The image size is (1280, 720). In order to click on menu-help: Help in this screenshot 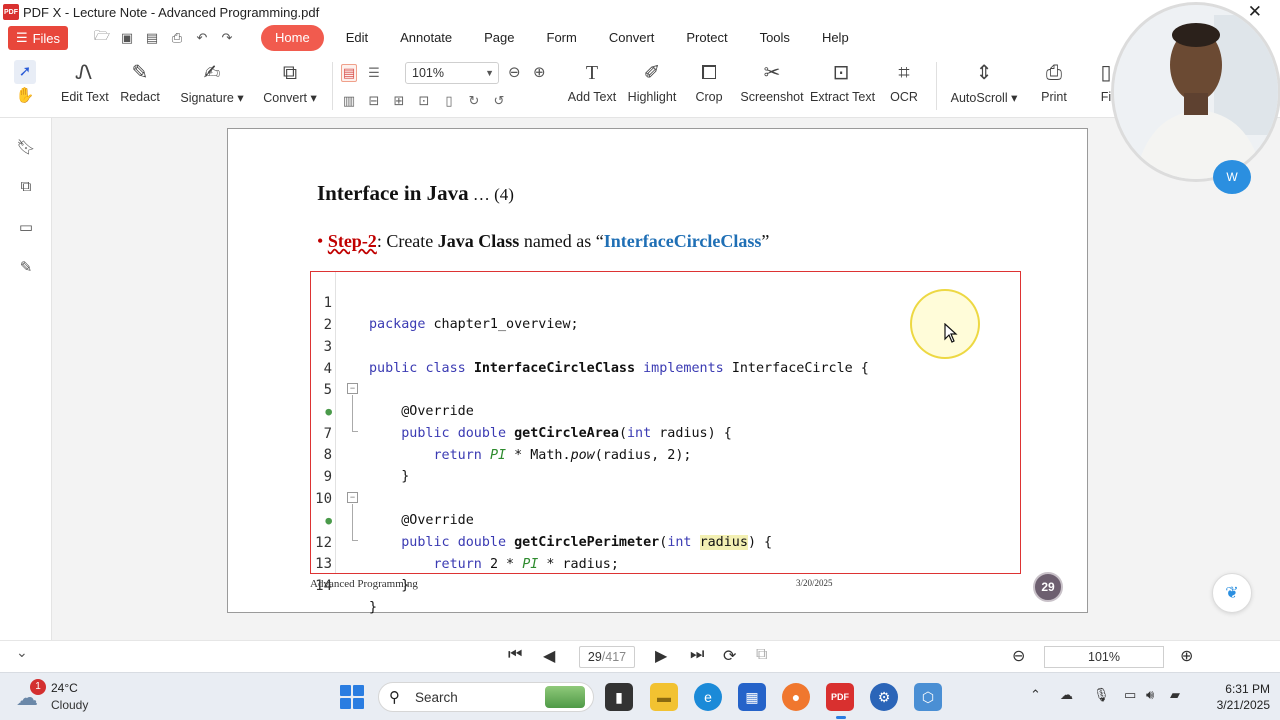, I will do `click(835, 38)`.